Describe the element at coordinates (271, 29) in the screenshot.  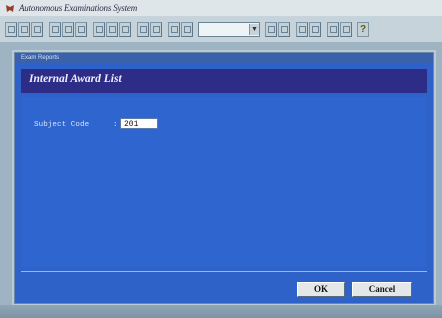
I see `toolbar-find-icon` at that location.